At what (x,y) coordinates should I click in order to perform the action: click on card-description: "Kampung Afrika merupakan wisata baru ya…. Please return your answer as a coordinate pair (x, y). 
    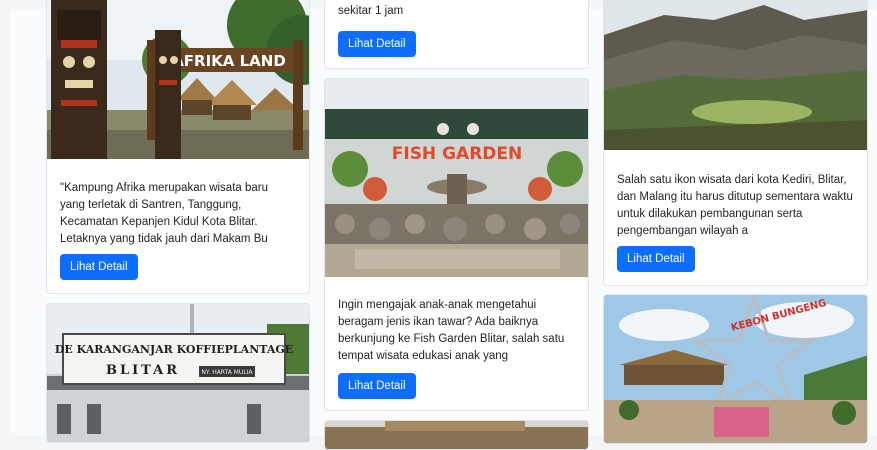
    Looking at the image, I should click on (164, 213).